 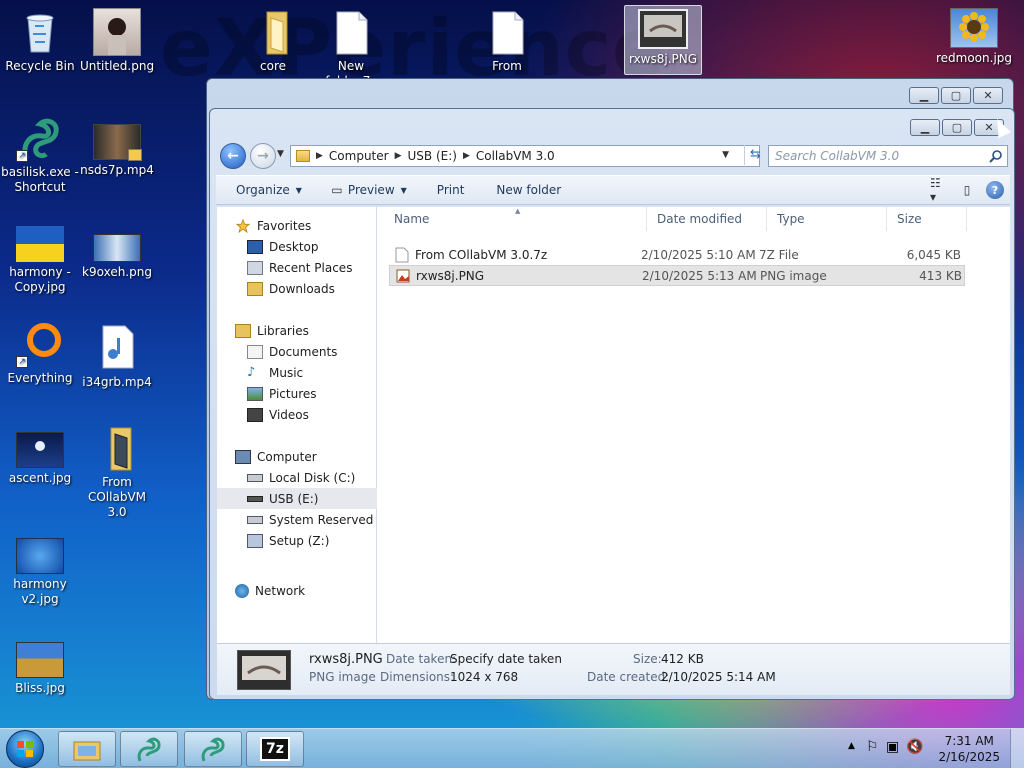 What do you see at coordinates (939, 190) in the screenshot?
I see `view-options-icon: ☷ ▾` at bounding box center [939, 190].